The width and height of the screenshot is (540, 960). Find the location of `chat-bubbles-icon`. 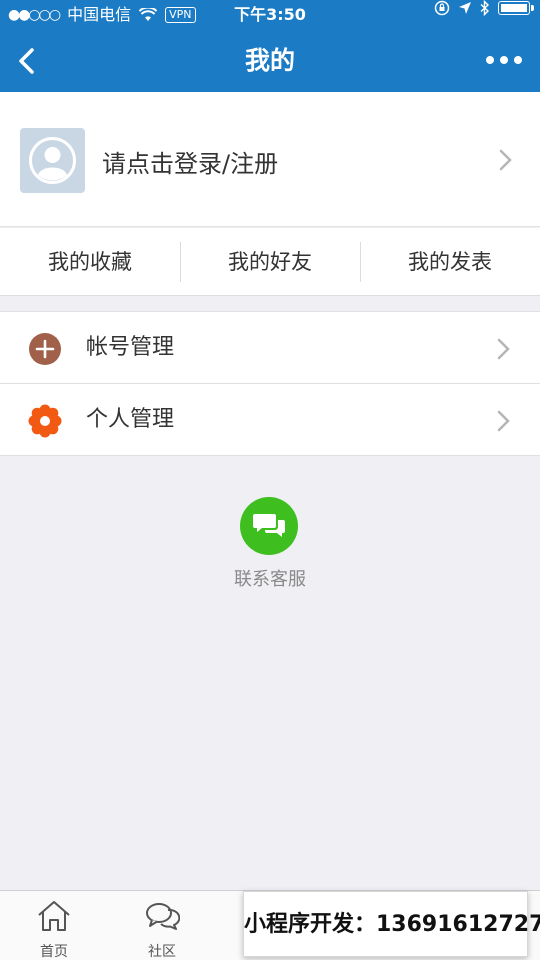

chat-bubbles-icon is located at coordinates (269, 526).